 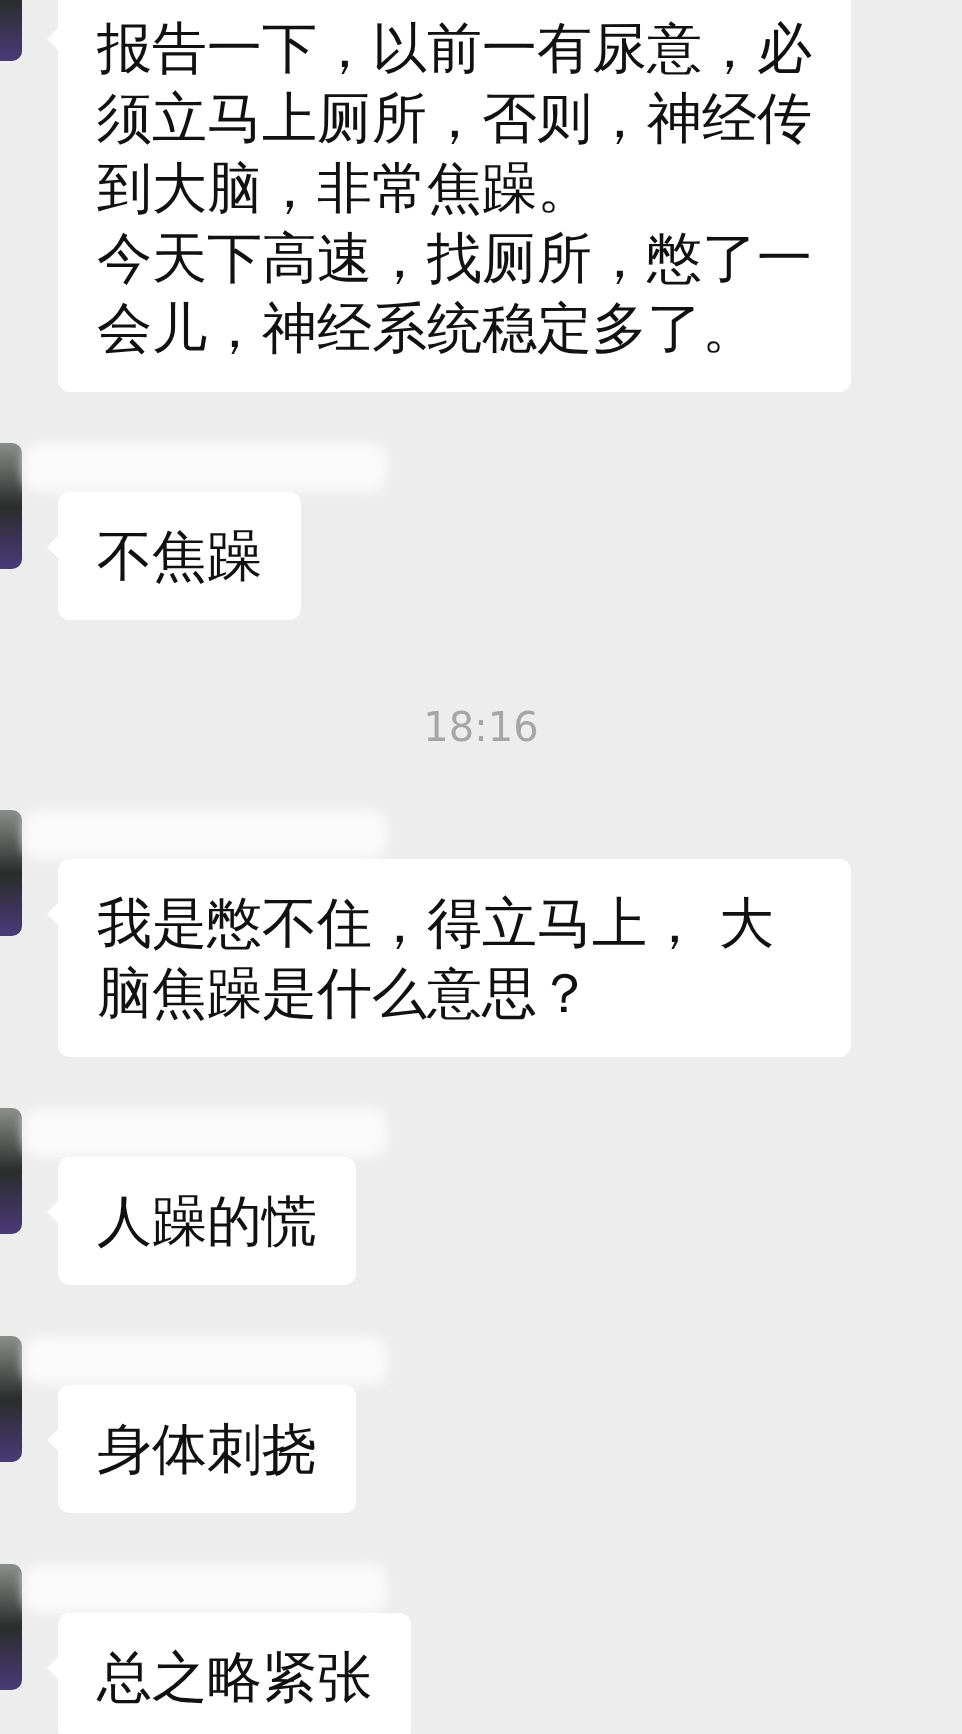 I want to click on message-bubble: 我是憋不住，得立马上， 大脑焦躁是什么意思？, so click(x=454, y=958).